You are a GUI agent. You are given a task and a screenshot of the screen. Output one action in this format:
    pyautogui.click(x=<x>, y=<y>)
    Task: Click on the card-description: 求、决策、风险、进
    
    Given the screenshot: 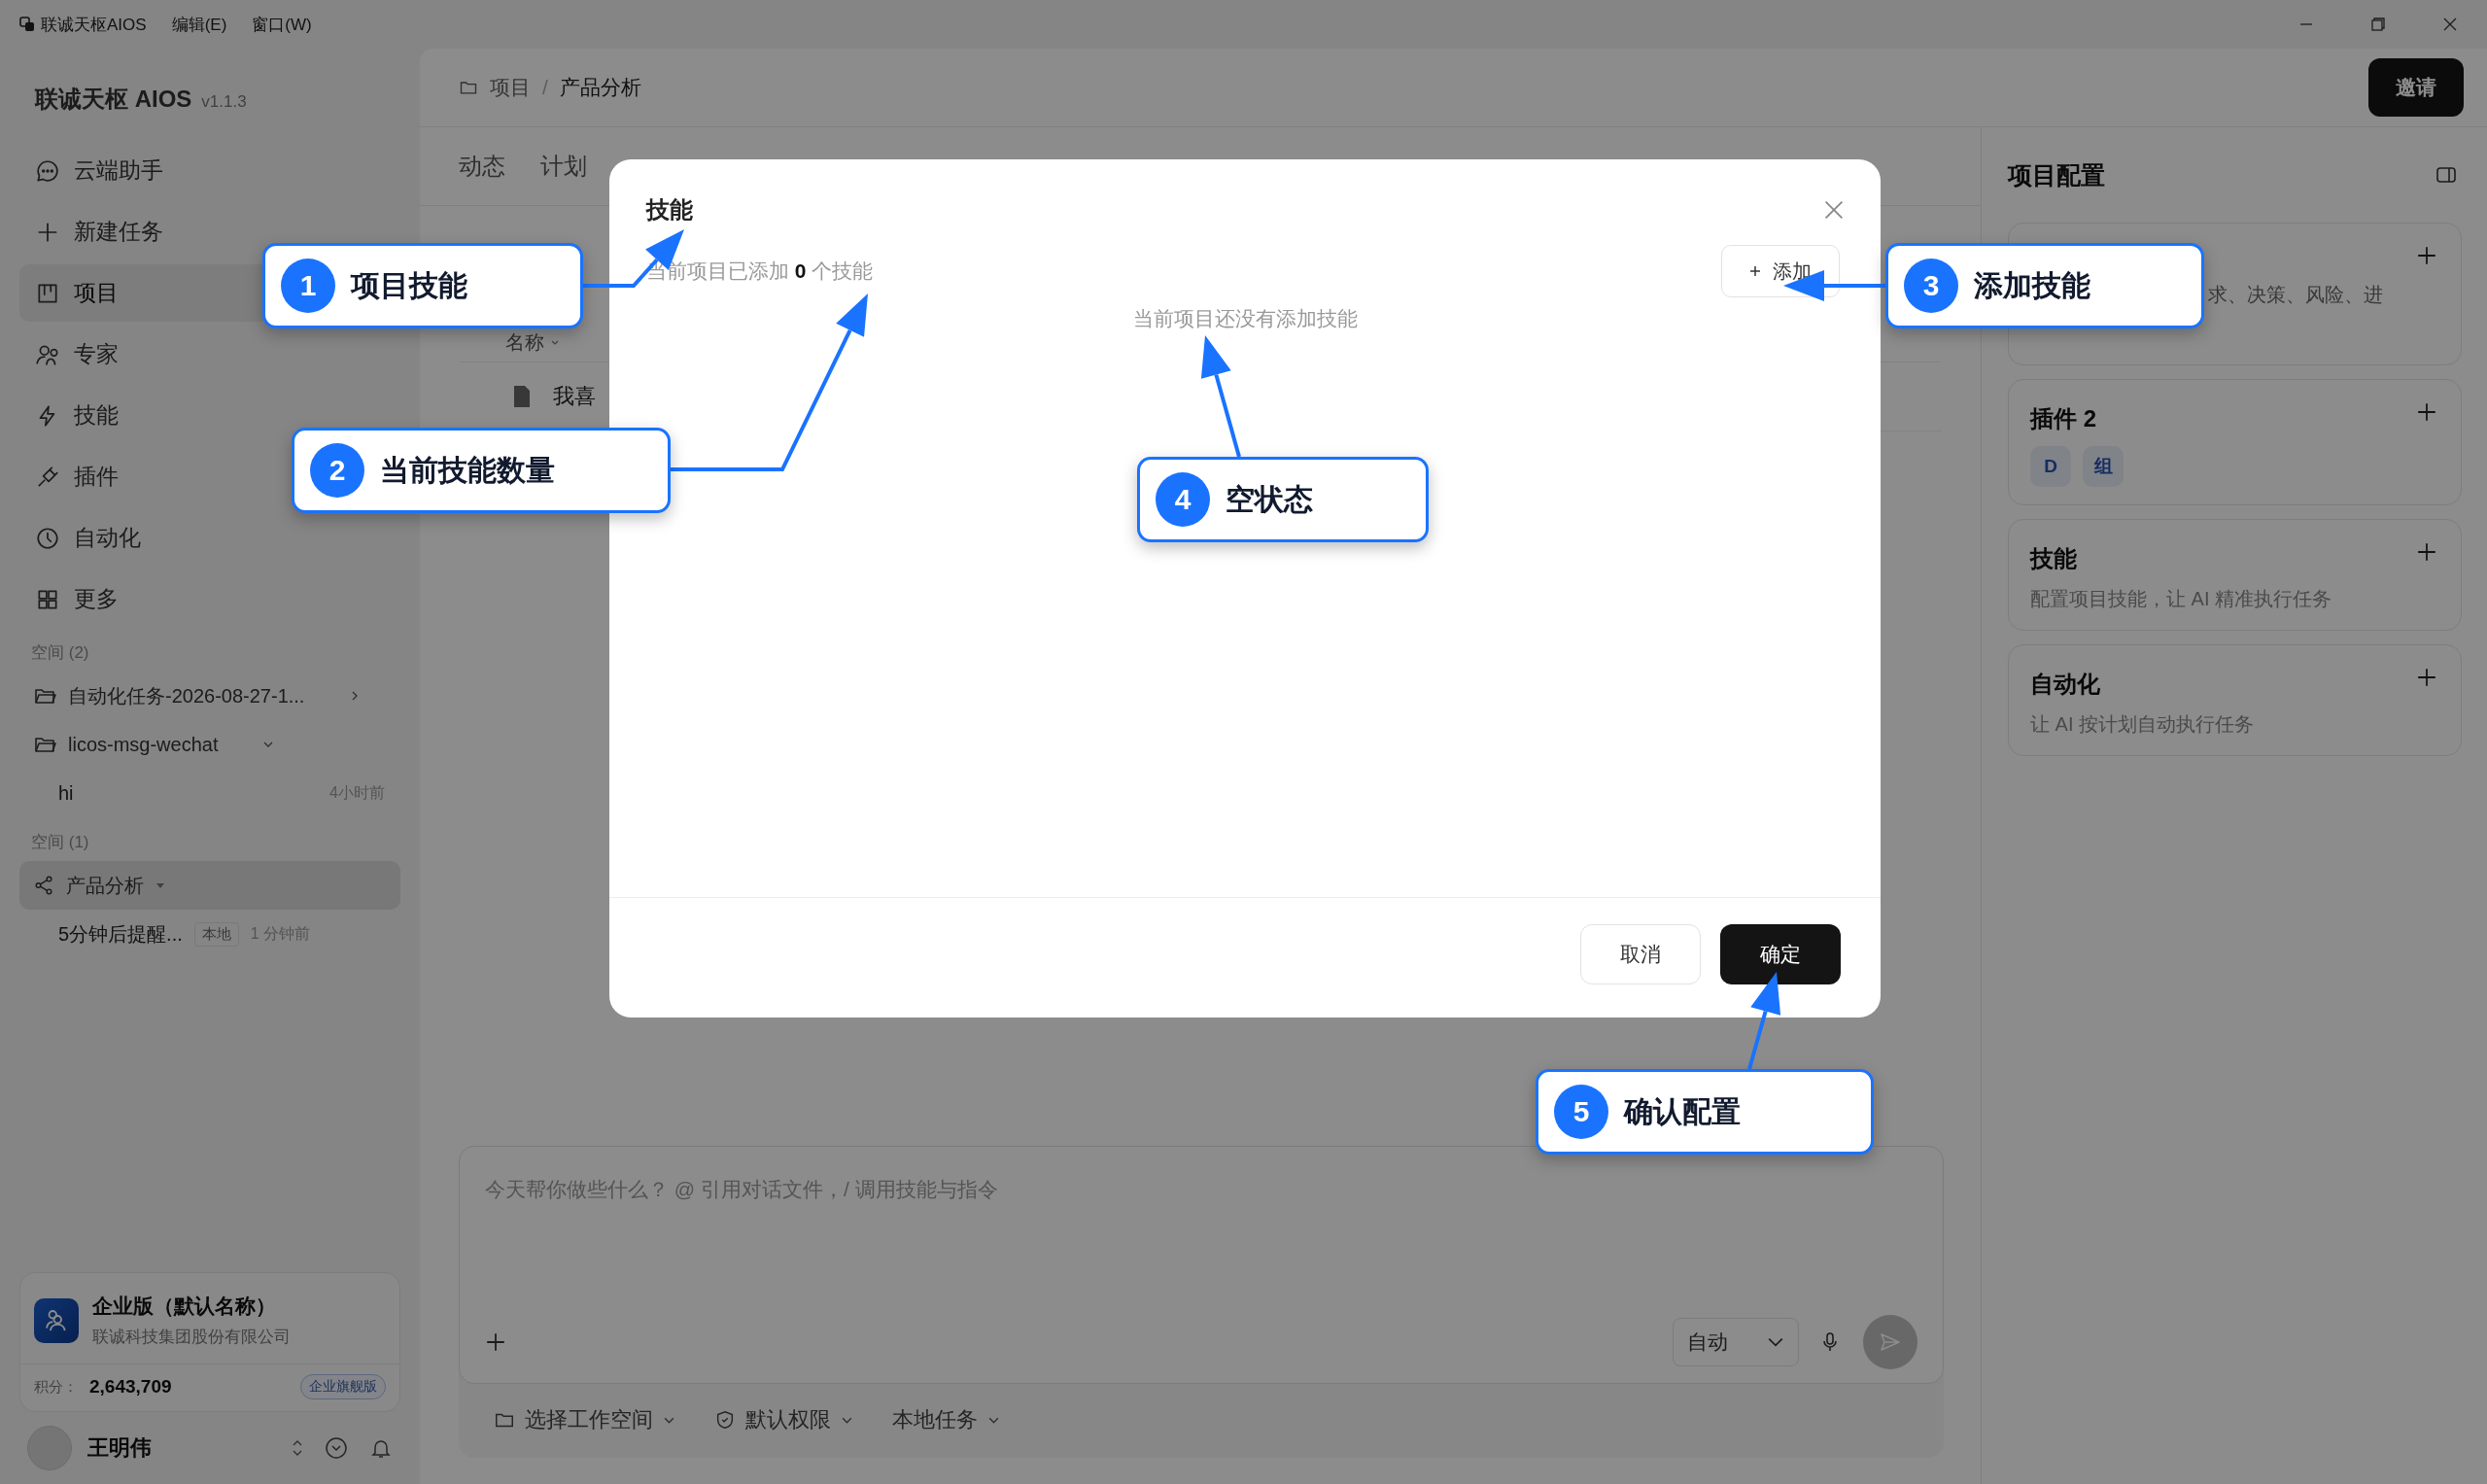 What is the action you would take?
    pyautogui.click(x=2296, y=295)
    